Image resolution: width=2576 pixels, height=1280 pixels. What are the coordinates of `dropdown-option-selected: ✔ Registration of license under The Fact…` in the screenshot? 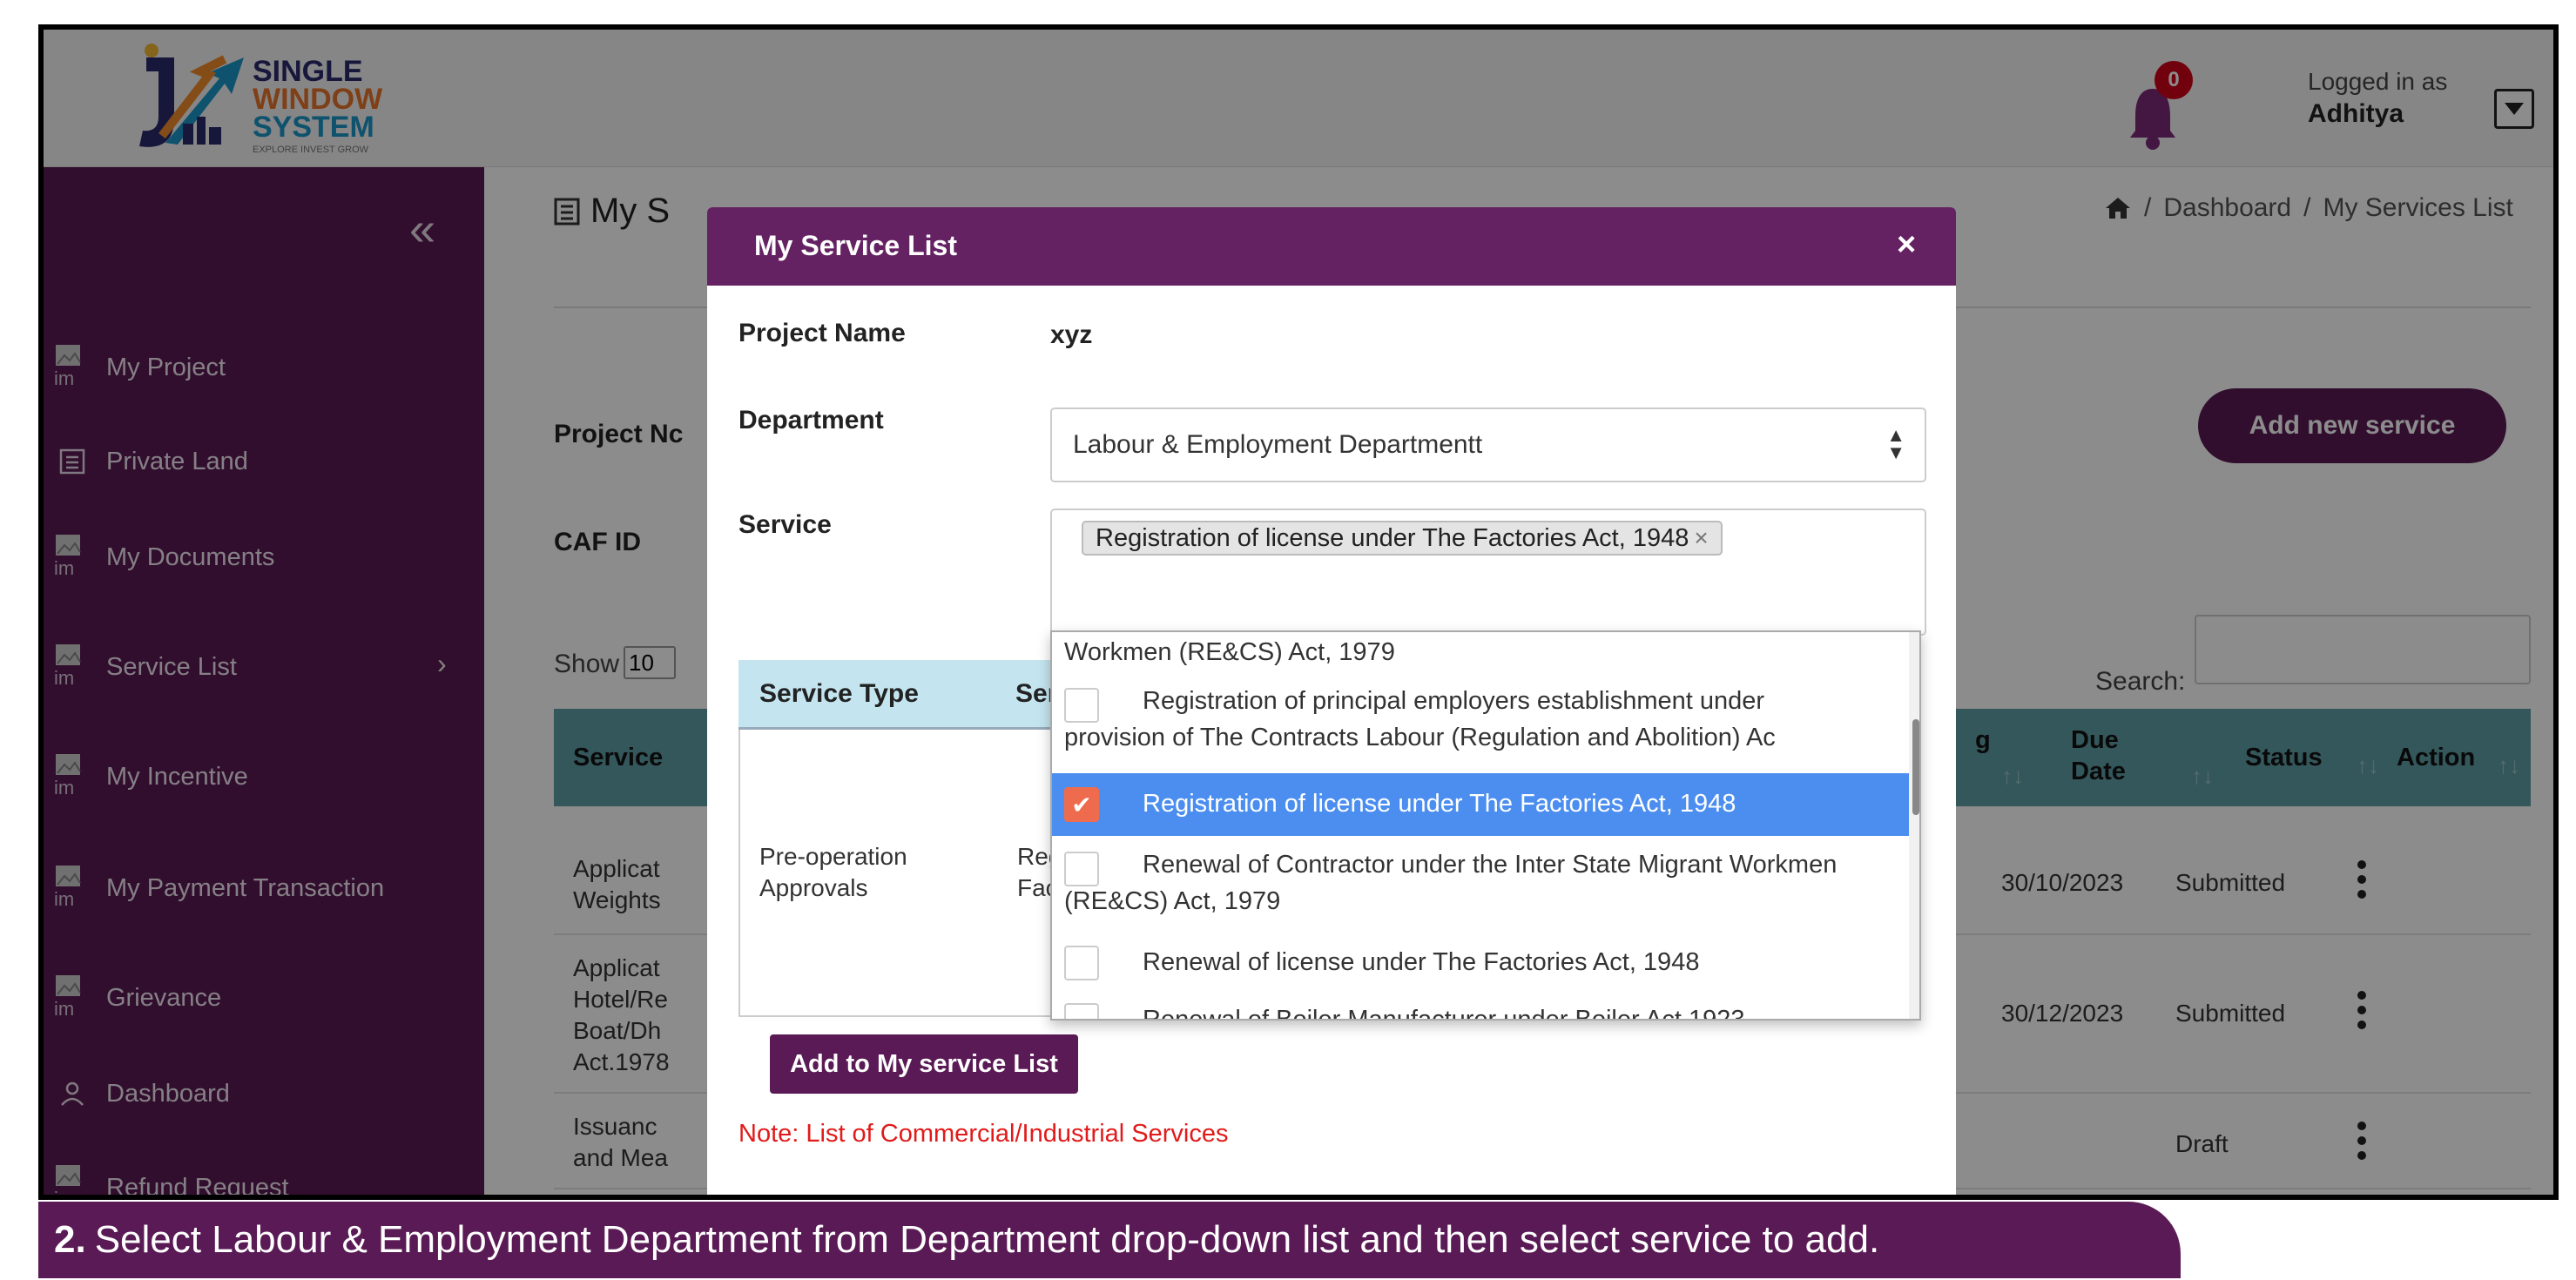 It's located at (1480, 804).